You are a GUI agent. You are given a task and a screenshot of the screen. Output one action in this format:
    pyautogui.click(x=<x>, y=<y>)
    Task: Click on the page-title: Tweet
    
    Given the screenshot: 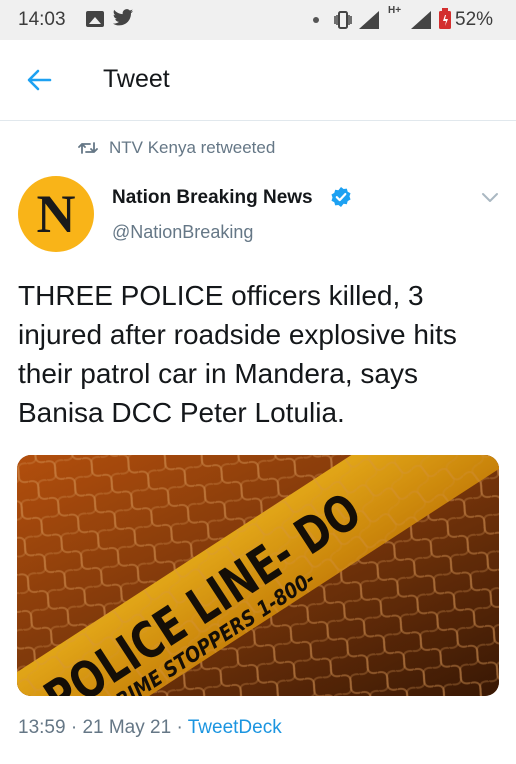 What is the action you would take?
    pyautogui.click(x=136, y=79)
    